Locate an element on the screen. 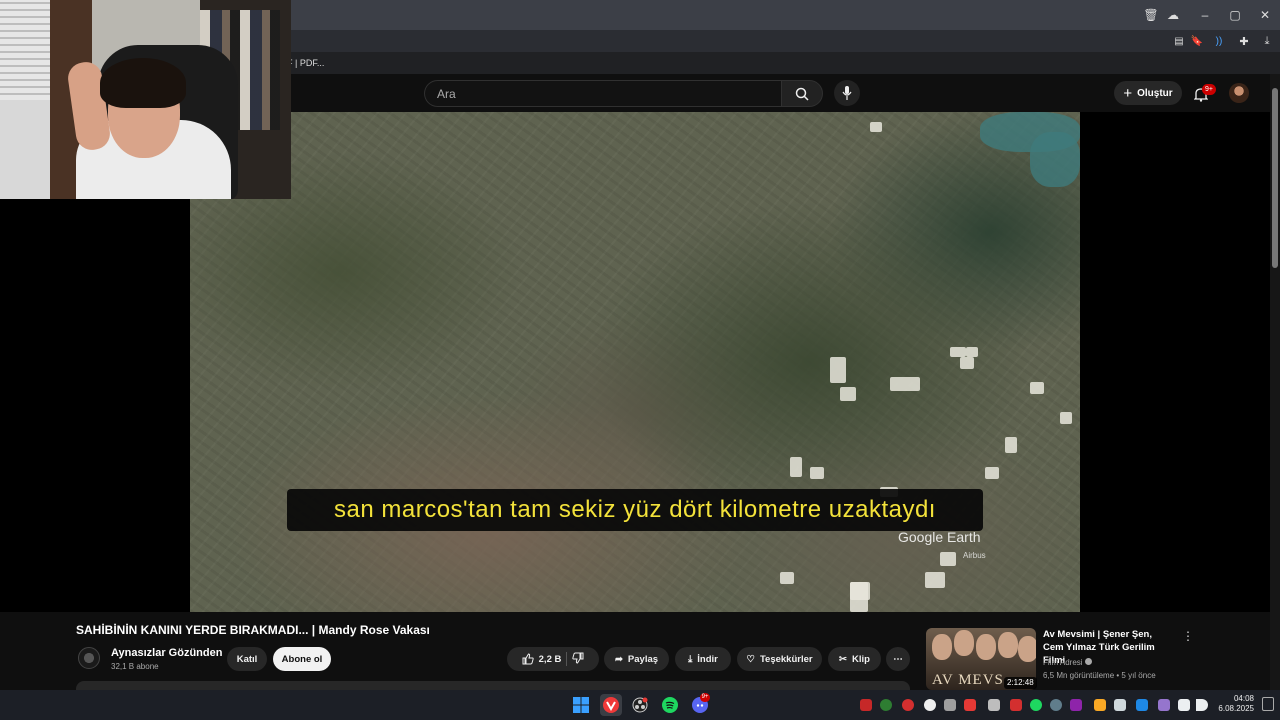 The image size is (1280, 720). notification-center-icon is located at coordinates (1268, 704).